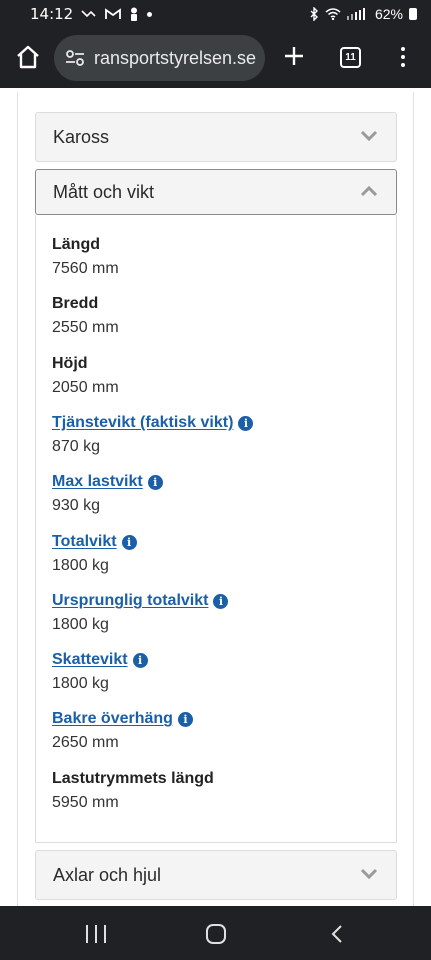 This screenshot has width=431, height=960. I want to click on field-link-bakre-overhang: Bakre överhäng i, so click(122, 719).